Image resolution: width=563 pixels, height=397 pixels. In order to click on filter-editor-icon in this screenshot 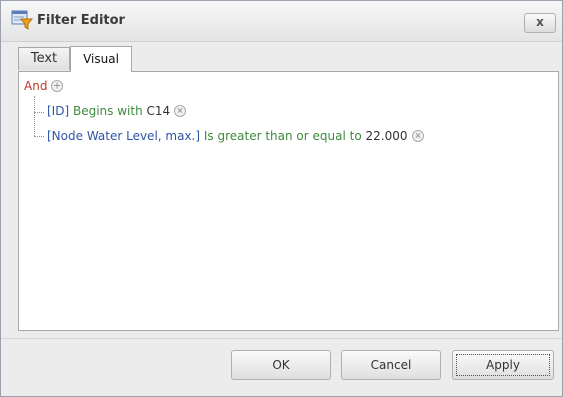, I will do `click(22, 20)`.